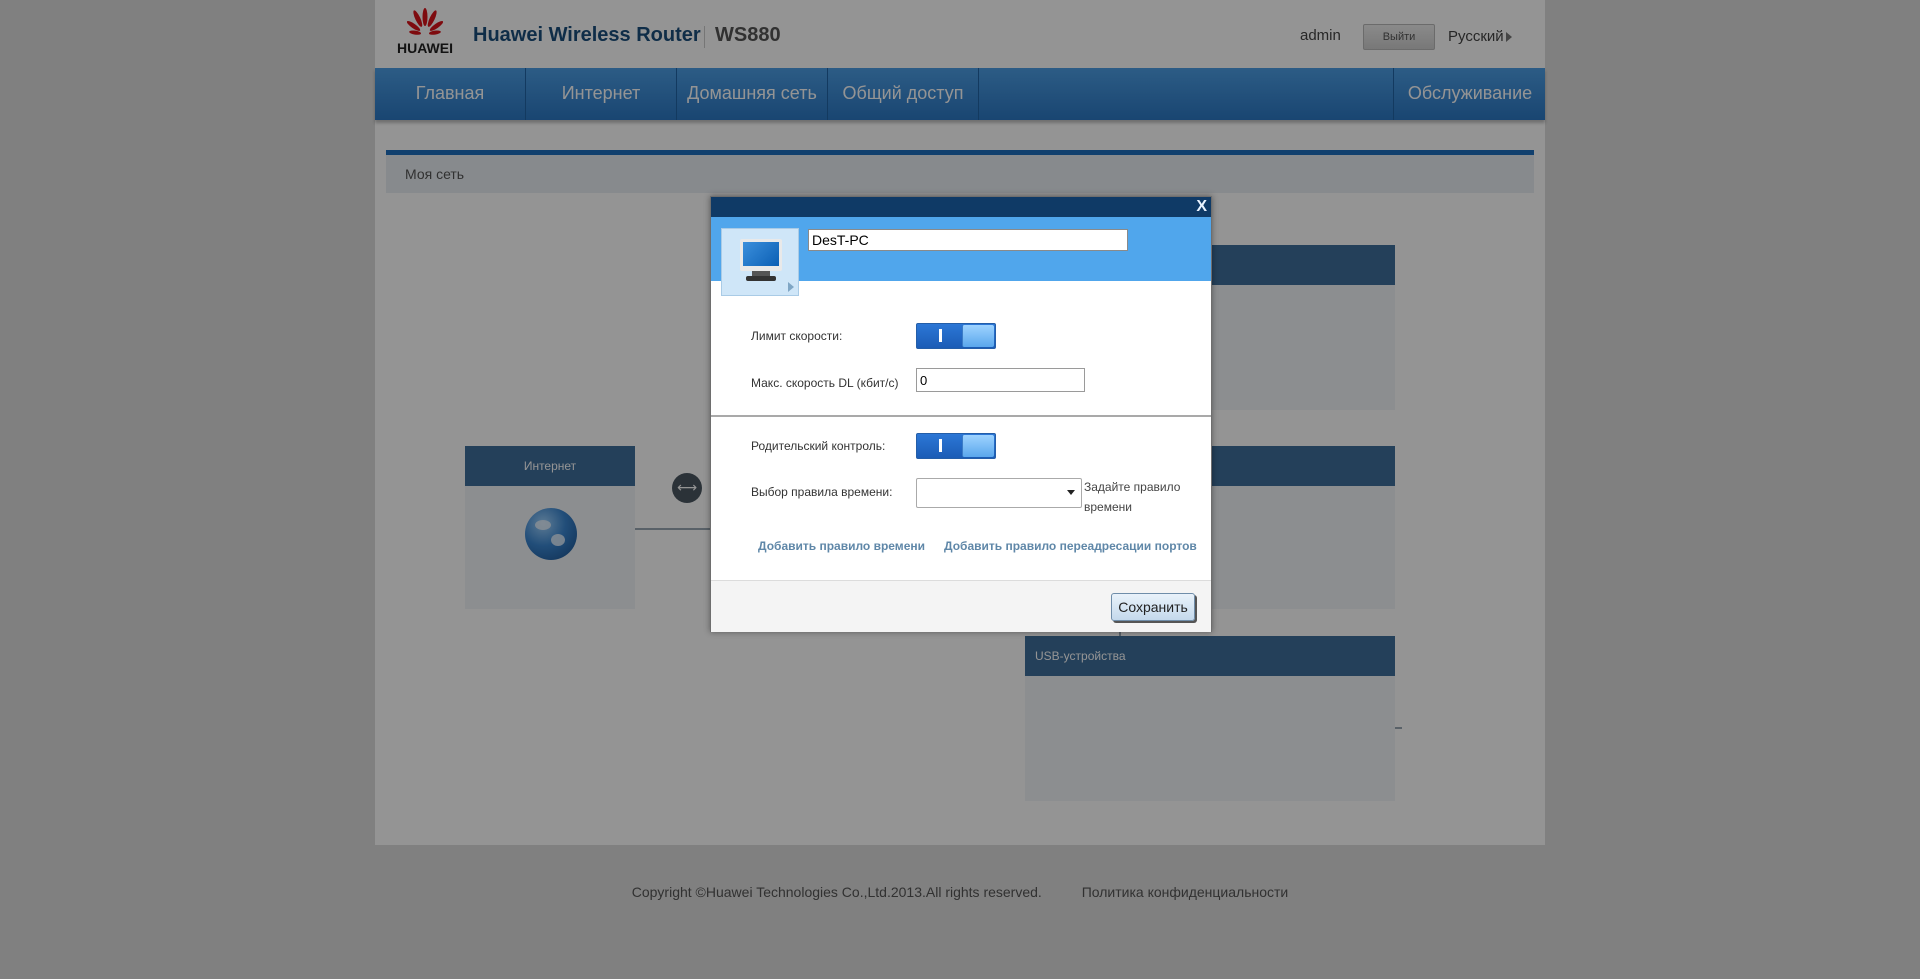  Describe the element at coordinates (761, 255) in the screenshot. I see `computer-icon` at that location.